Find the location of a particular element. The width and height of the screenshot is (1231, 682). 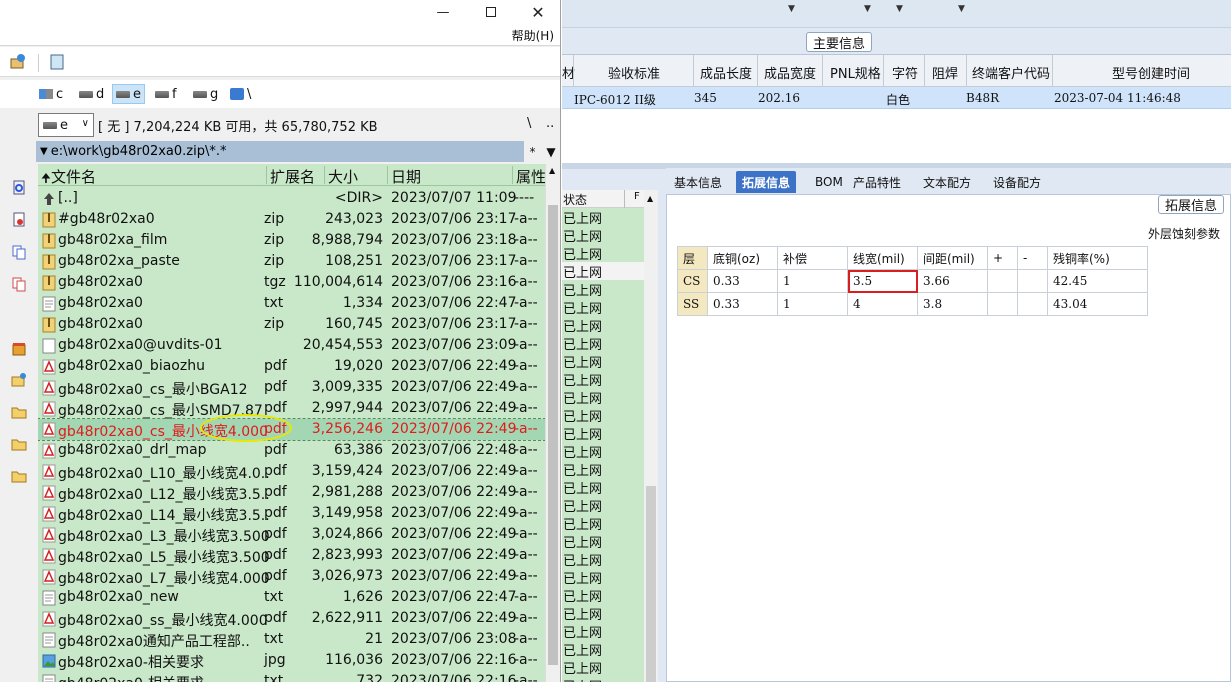

dir-menu-button: ▼ is located at coordinates (550, 152).